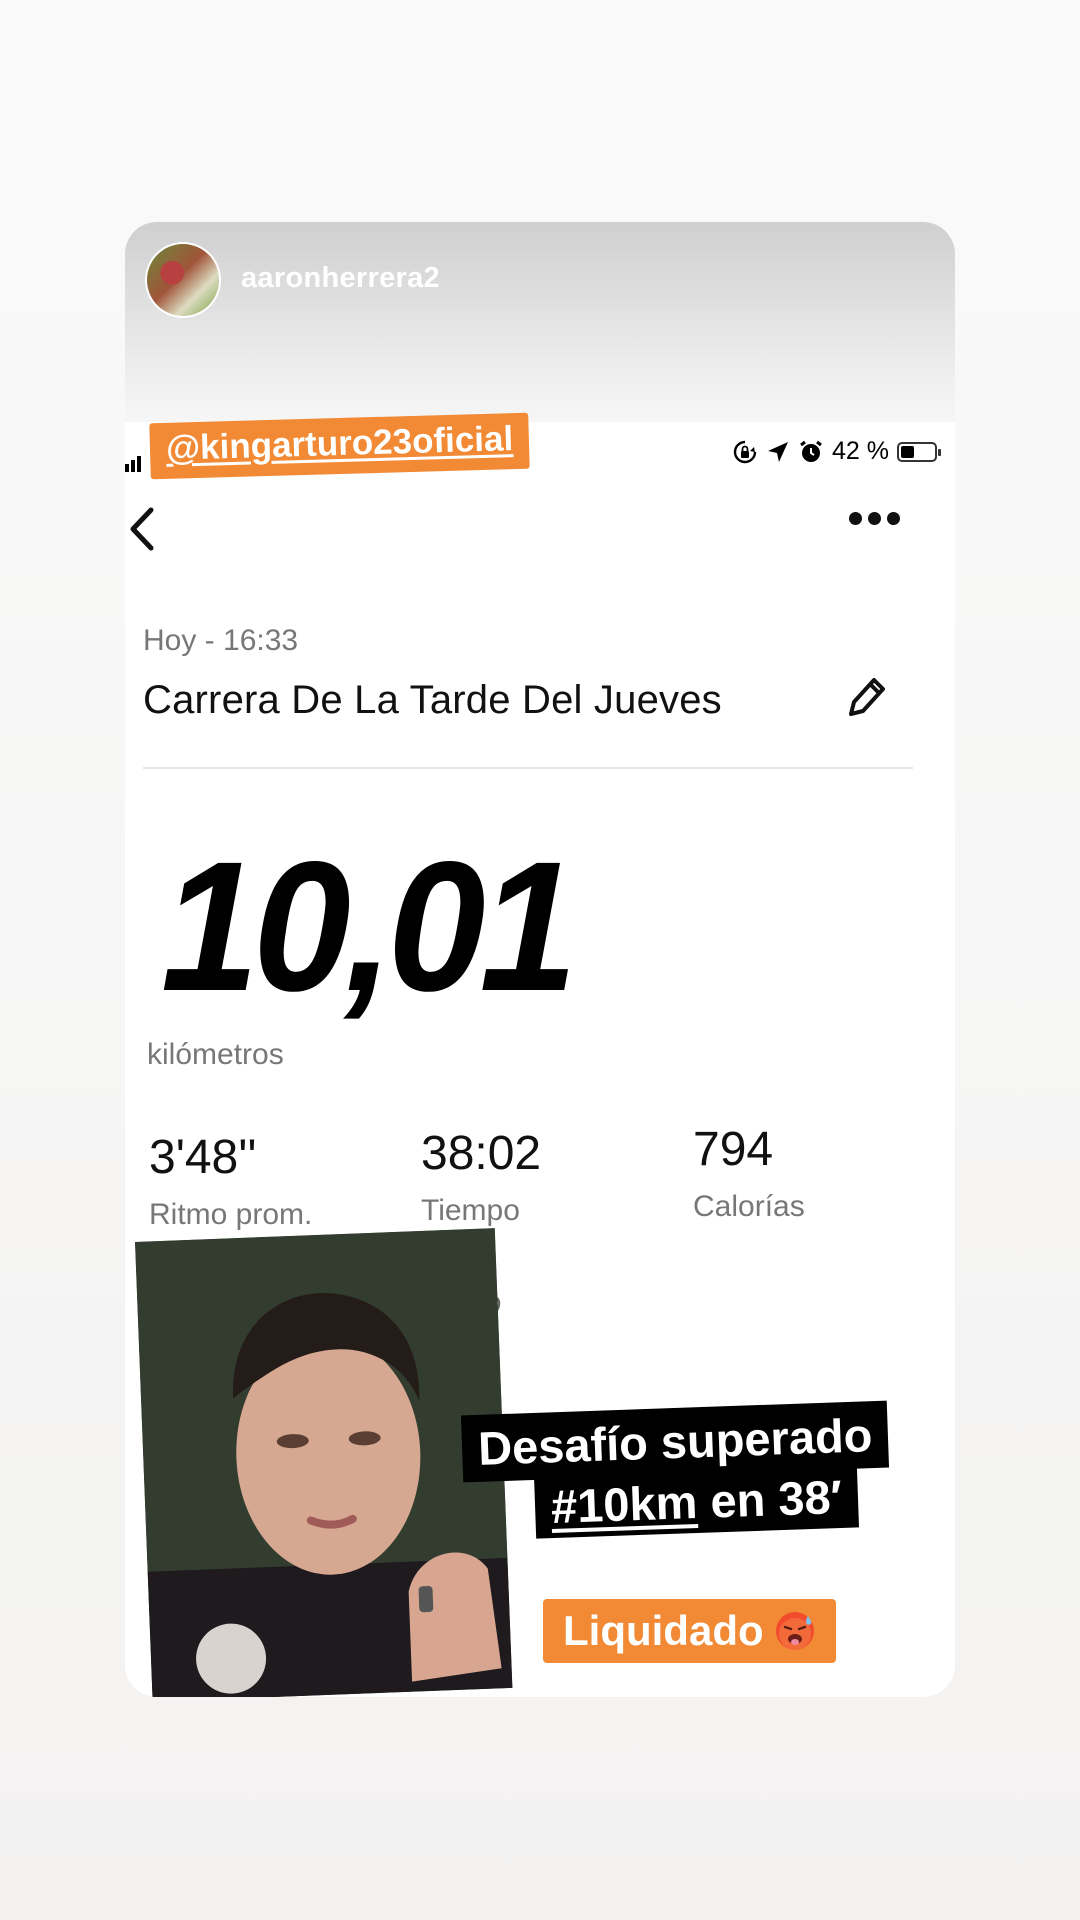 The width and height of the screenshot is (1080, 1920). Describe the element at coordinates (794, 1631) in the screenshot. I see `hot-face-emoji-icon` at that location.